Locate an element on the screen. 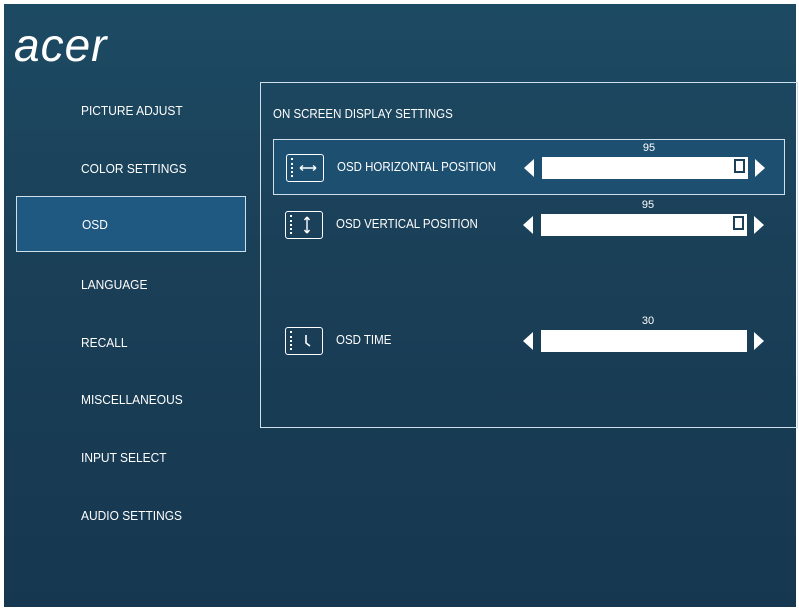  setting-row-horizontal-position: OSD HORIZONTAL POSITION 95 is located at coordinates (529, 167).